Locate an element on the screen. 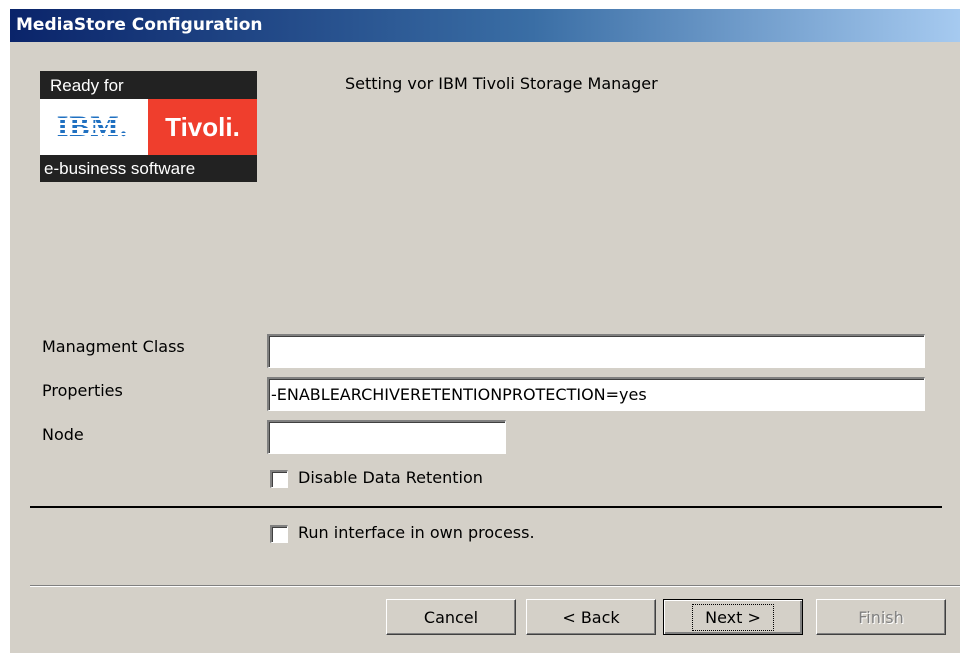 Image resolution: width=960 pixels, height=653 pixels. run-own-process-checkbox is located at coordinates (279, 534).